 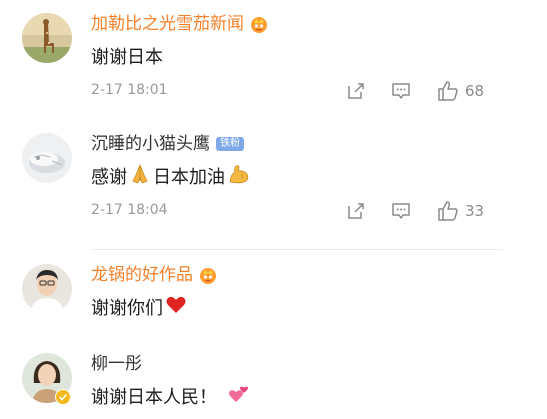 I want to click on username-row: 加勒比之光雪茄新闻, so click(x=179, y=24).